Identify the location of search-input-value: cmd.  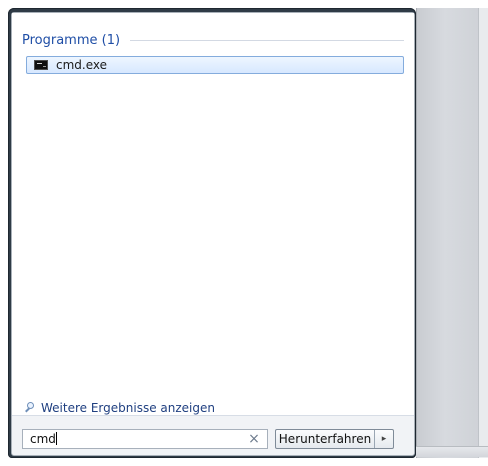
(137, 439).